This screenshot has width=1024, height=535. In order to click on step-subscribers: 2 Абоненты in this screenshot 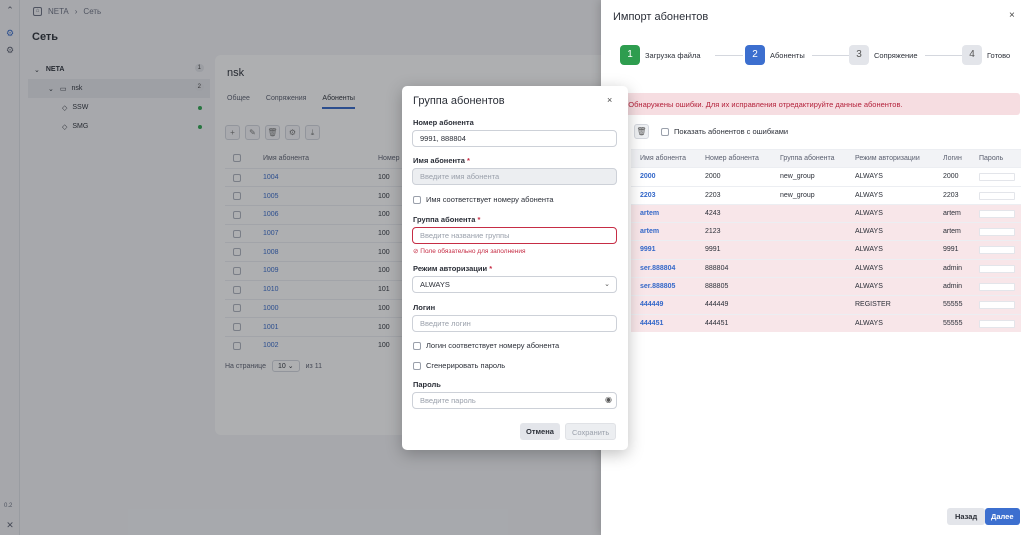, I will do `click(775, 55)`.